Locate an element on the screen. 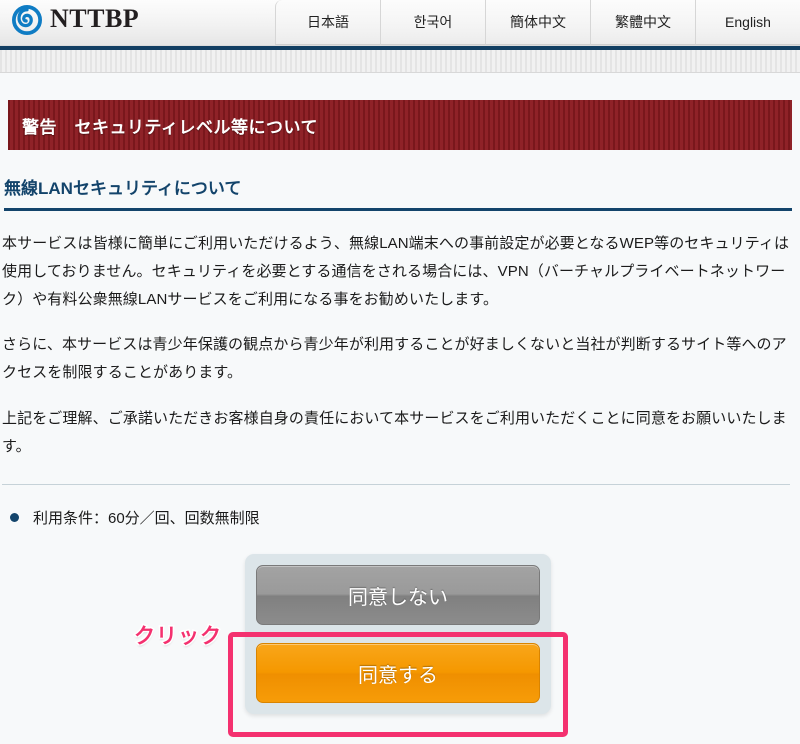  usage-terms-item: 利用条件：60分／回、回数無制限 is located at coordinates (405, 517).